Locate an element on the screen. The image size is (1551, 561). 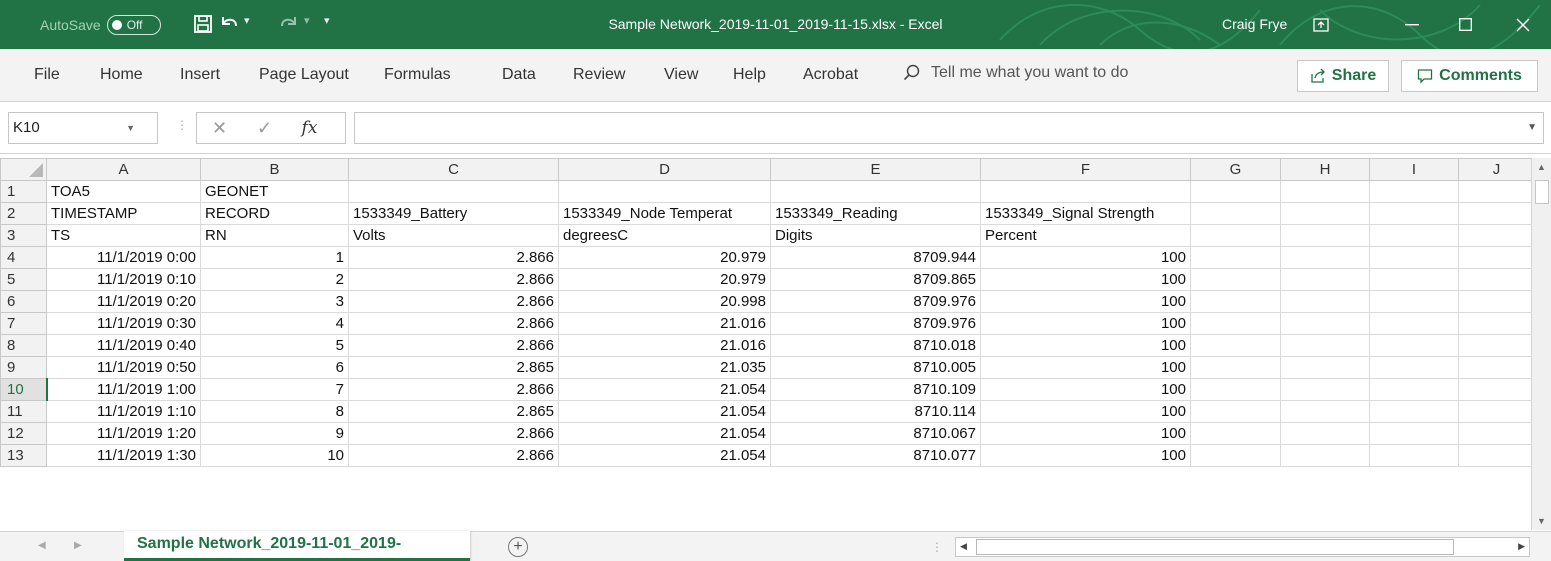
enter-icon: ✓ is located at coordinates (264, 128).